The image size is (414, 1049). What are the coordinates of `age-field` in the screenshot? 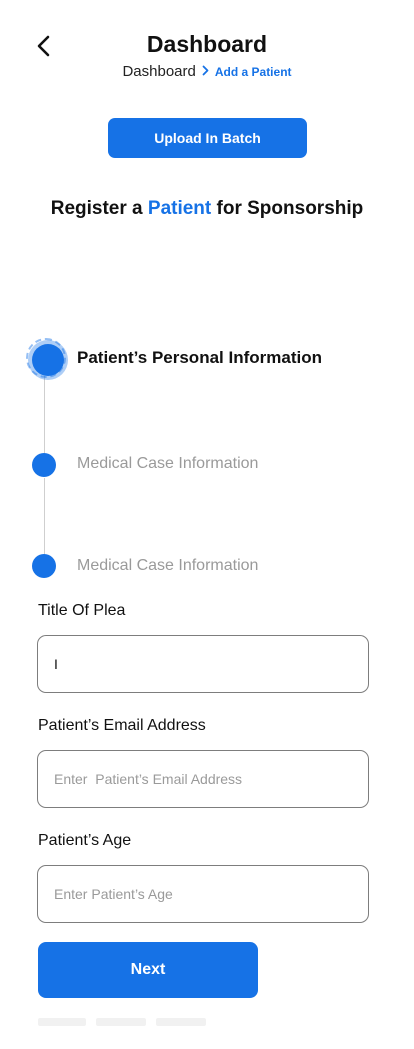 It's located at (203, 894).